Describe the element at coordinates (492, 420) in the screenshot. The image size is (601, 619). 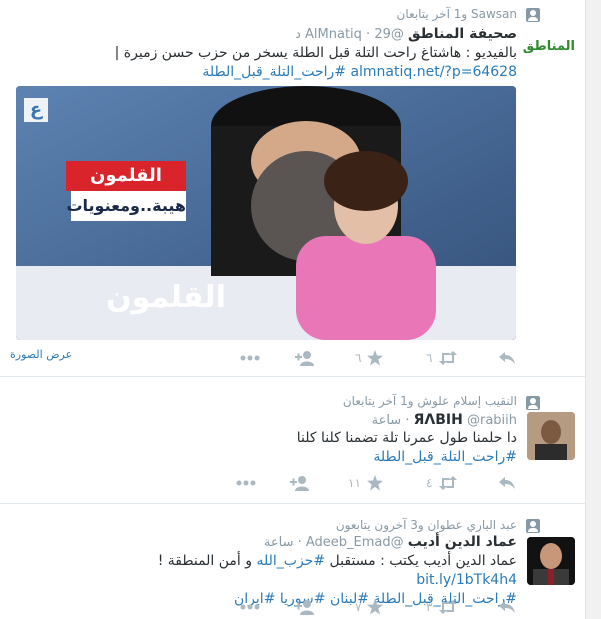
I see `username: @rabiih` at that location.